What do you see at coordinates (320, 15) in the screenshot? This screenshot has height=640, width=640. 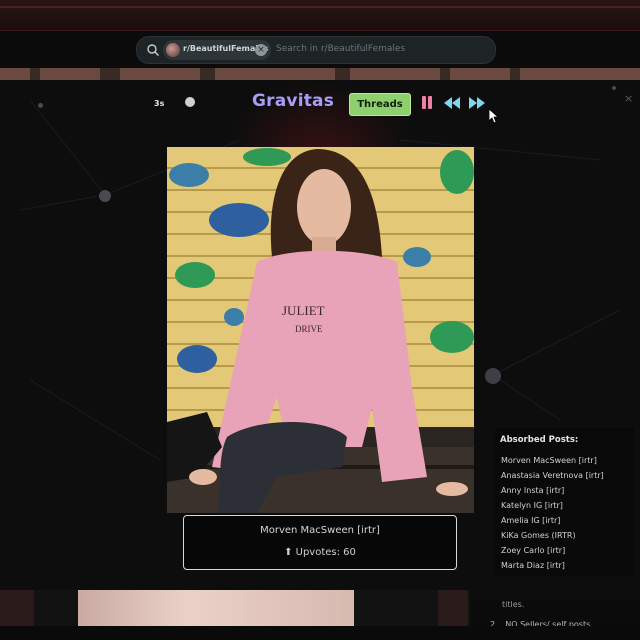 I see `page-header-strip` at bounding box center [320, 15].